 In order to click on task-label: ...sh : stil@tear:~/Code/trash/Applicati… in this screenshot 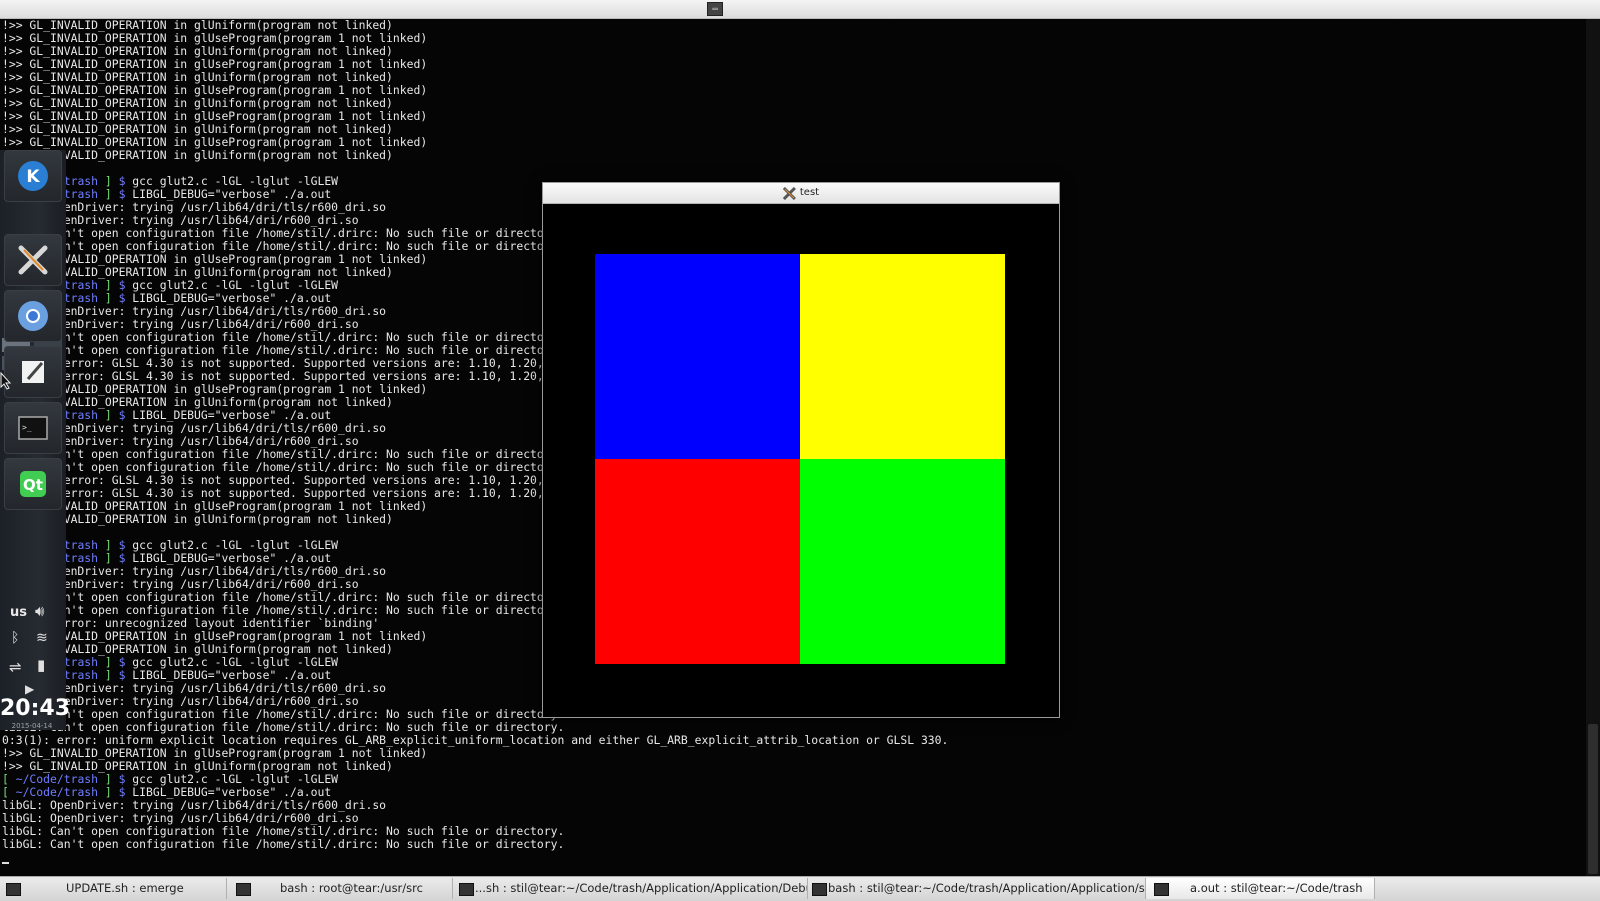, I will do `click(641, 888)`.